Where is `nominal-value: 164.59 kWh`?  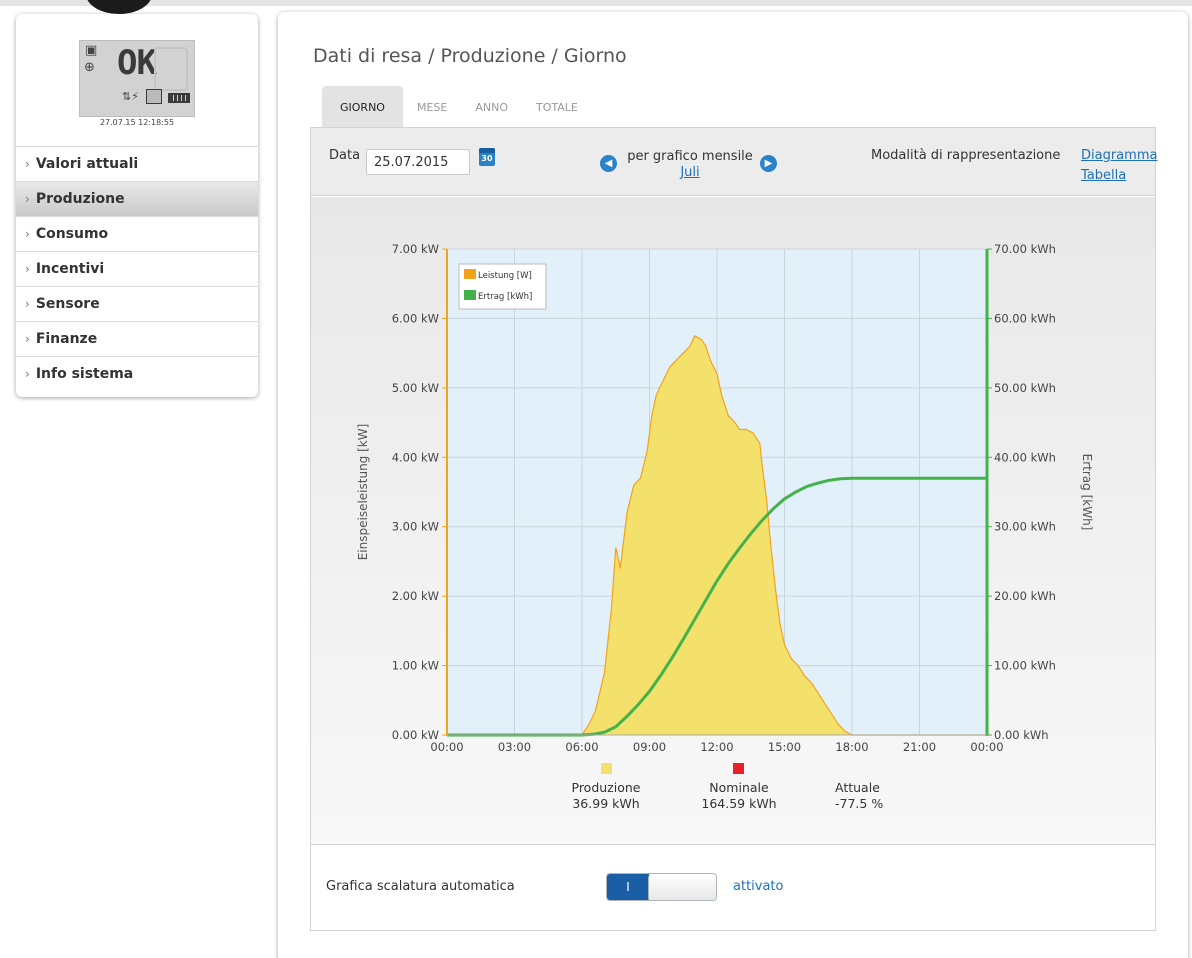 nominal-value: 164.59 kWh is located at coordinates (738, 803).